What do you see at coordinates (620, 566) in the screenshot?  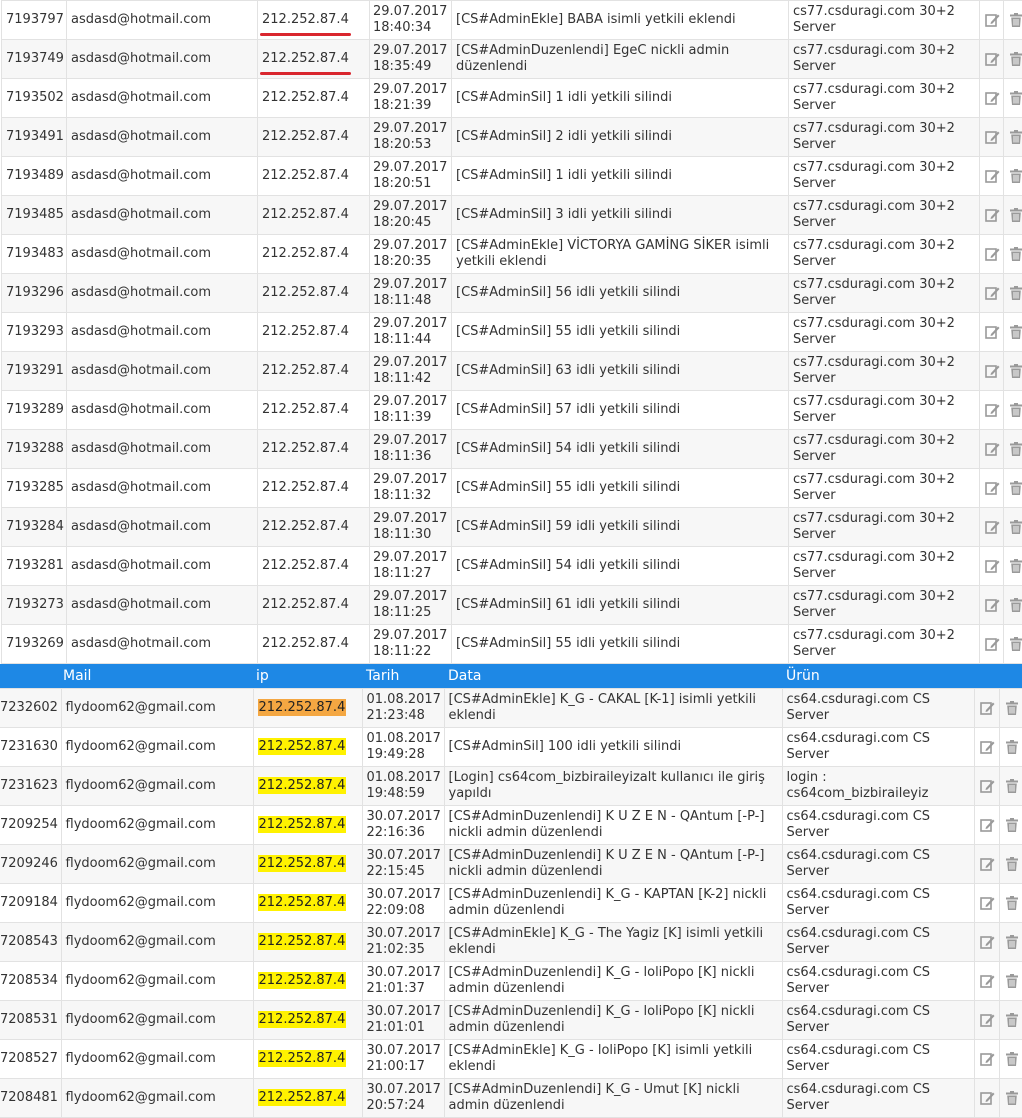 I see `cell-data: [CS#AdminSil] 54 idli yetkili silindi` at bounding box center [620, 566].